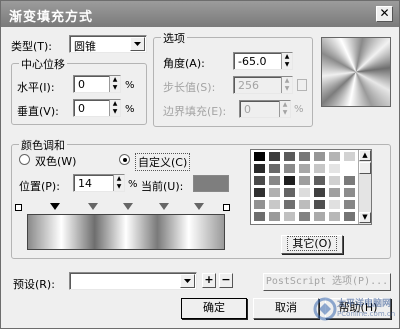  Describe the element at coordinates (108, 44) in the screenshot. I see `type-select: 圆锥` at that location.